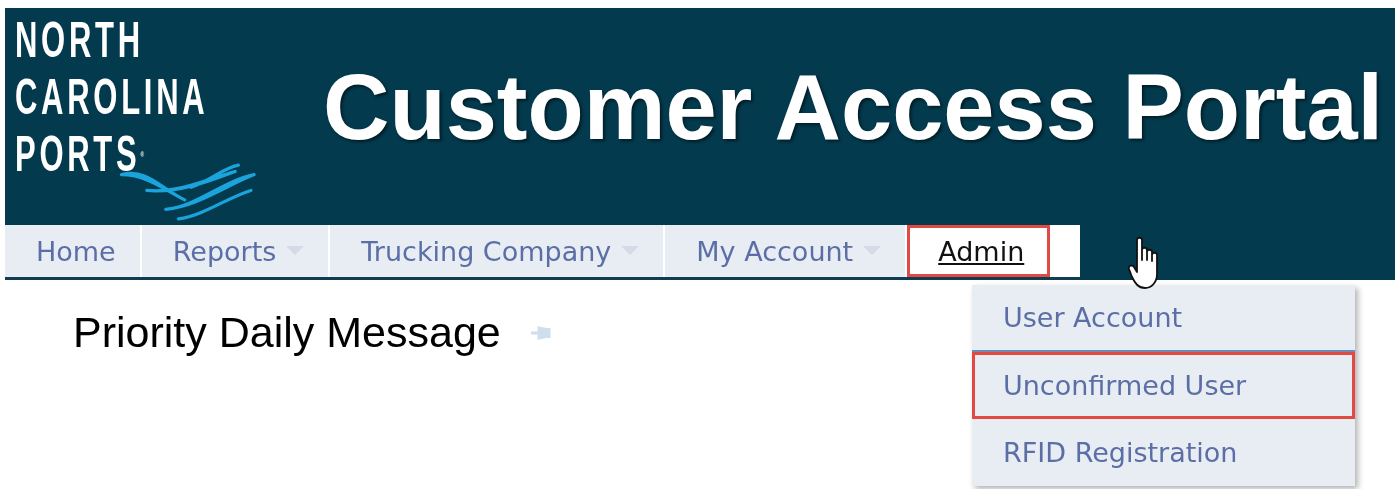 Image resolution: width=1395 pixels, height=497 pixels. What do you see at coordinates (979, 251) in the screenshot?
I see `nav-menu-item: Admin` at bounding box center [979, 251].